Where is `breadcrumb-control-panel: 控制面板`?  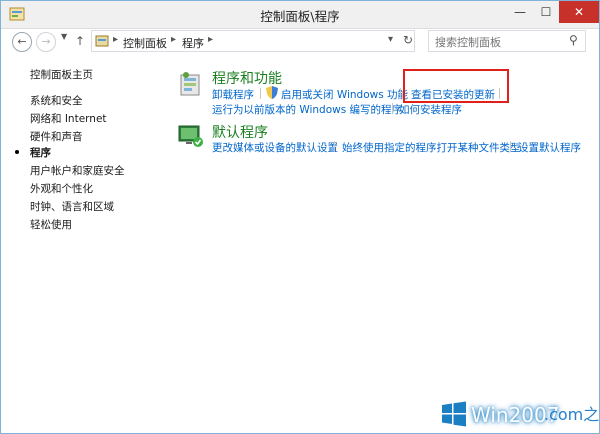
breadcrumb-control-panel: 控制面板 is located at coordinates (145, 43).